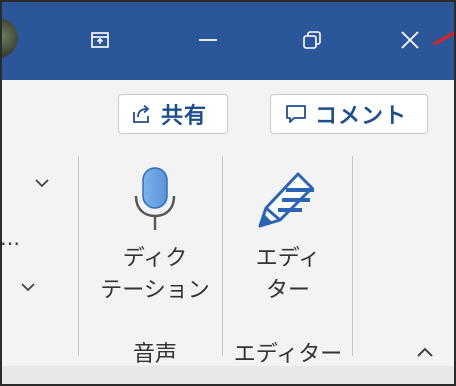 The height and width of the screenshot is (386, 456). I want to click on ribbon-display-icon, so click(100, 40).